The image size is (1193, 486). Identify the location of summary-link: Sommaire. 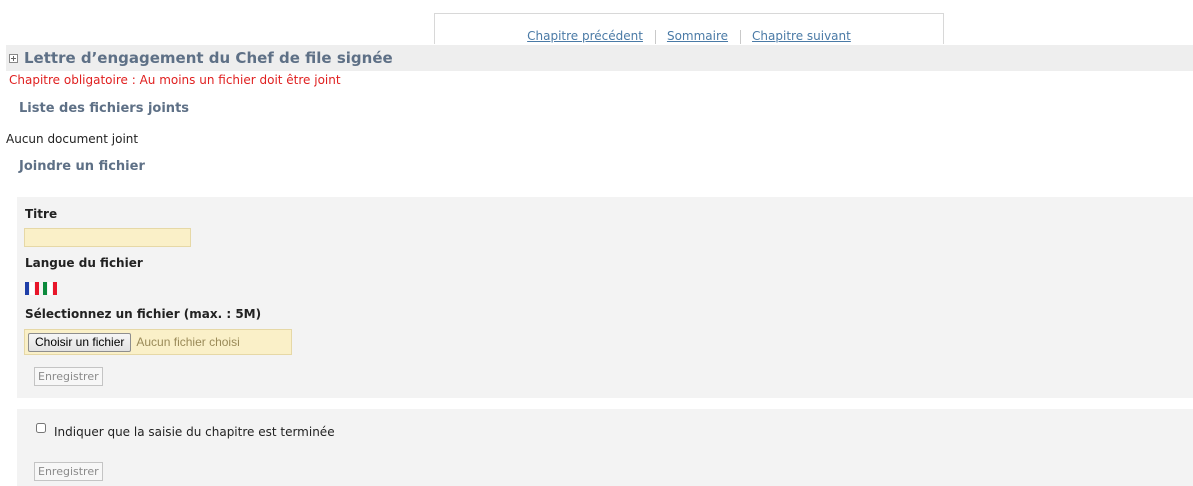
(697, 36).